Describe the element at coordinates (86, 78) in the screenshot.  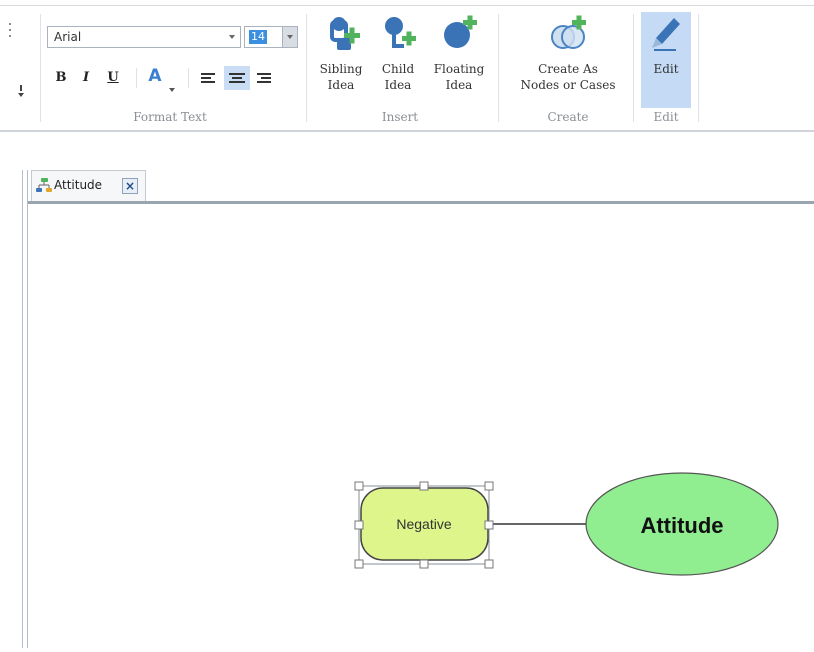
I see `italic-button: I` at that location.